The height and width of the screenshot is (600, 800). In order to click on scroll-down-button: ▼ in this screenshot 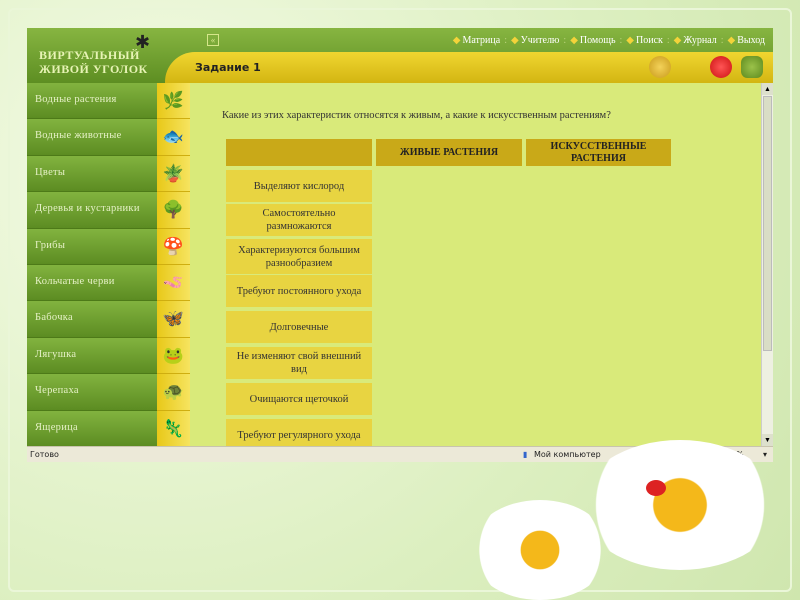, I will do `click(767, 440)`.